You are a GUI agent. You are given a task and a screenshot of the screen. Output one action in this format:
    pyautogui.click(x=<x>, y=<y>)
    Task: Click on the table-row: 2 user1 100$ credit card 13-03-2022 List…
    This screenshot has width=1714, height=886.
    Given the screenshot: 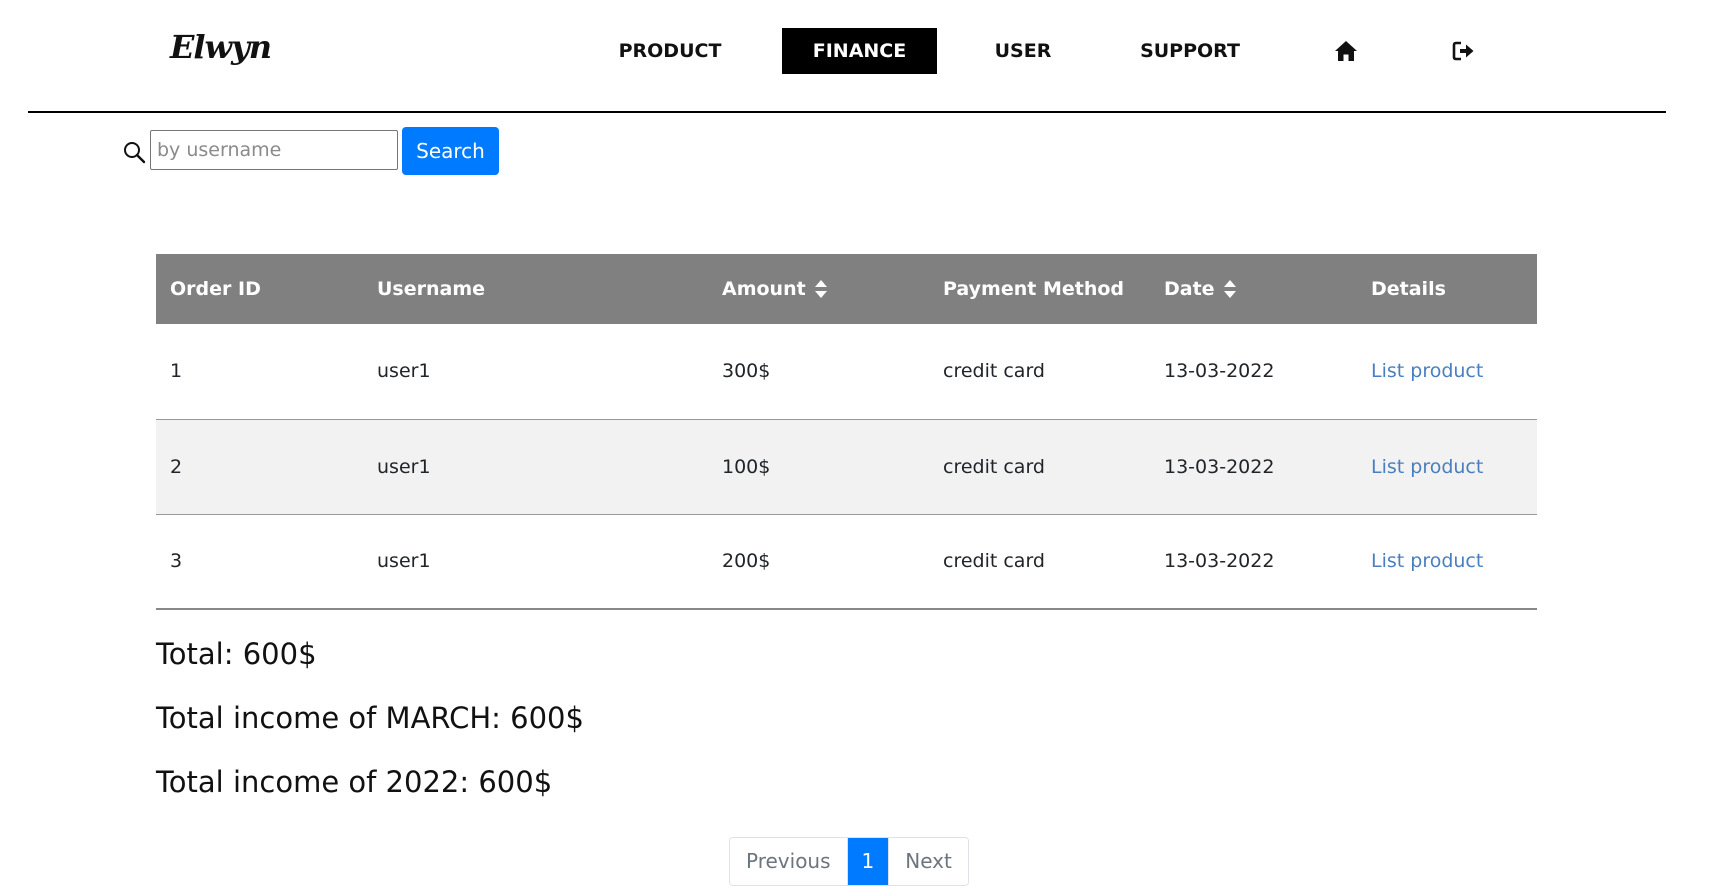 What is the action you would take?
    pyautogui.click(x=846, y=467)
    